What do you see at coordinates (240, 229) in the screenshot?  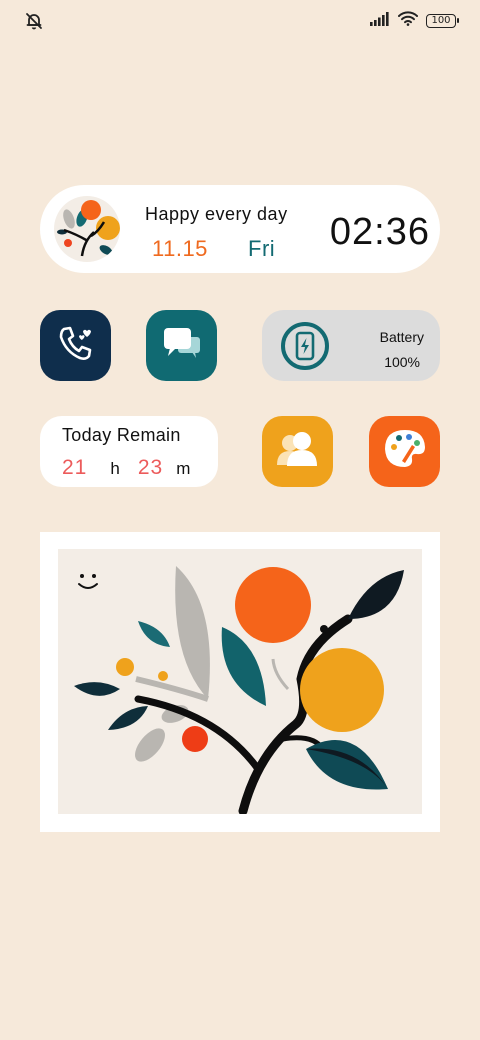 I see `greeting-clock-widget: Happy every day 11.15 Fri 02:36` at bounding box center [240, 229].